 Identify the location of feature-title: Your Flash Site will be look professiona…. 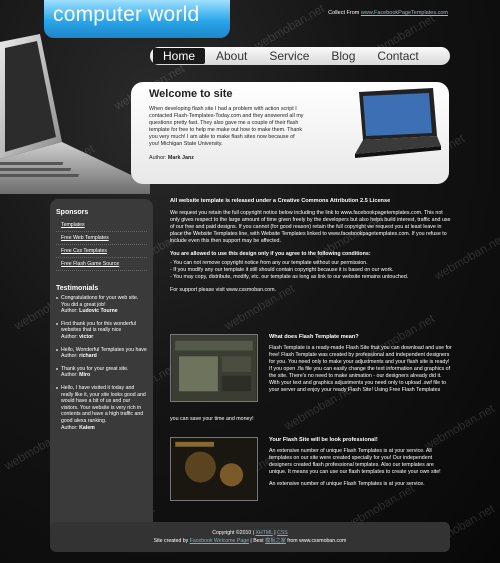
(323, 440).